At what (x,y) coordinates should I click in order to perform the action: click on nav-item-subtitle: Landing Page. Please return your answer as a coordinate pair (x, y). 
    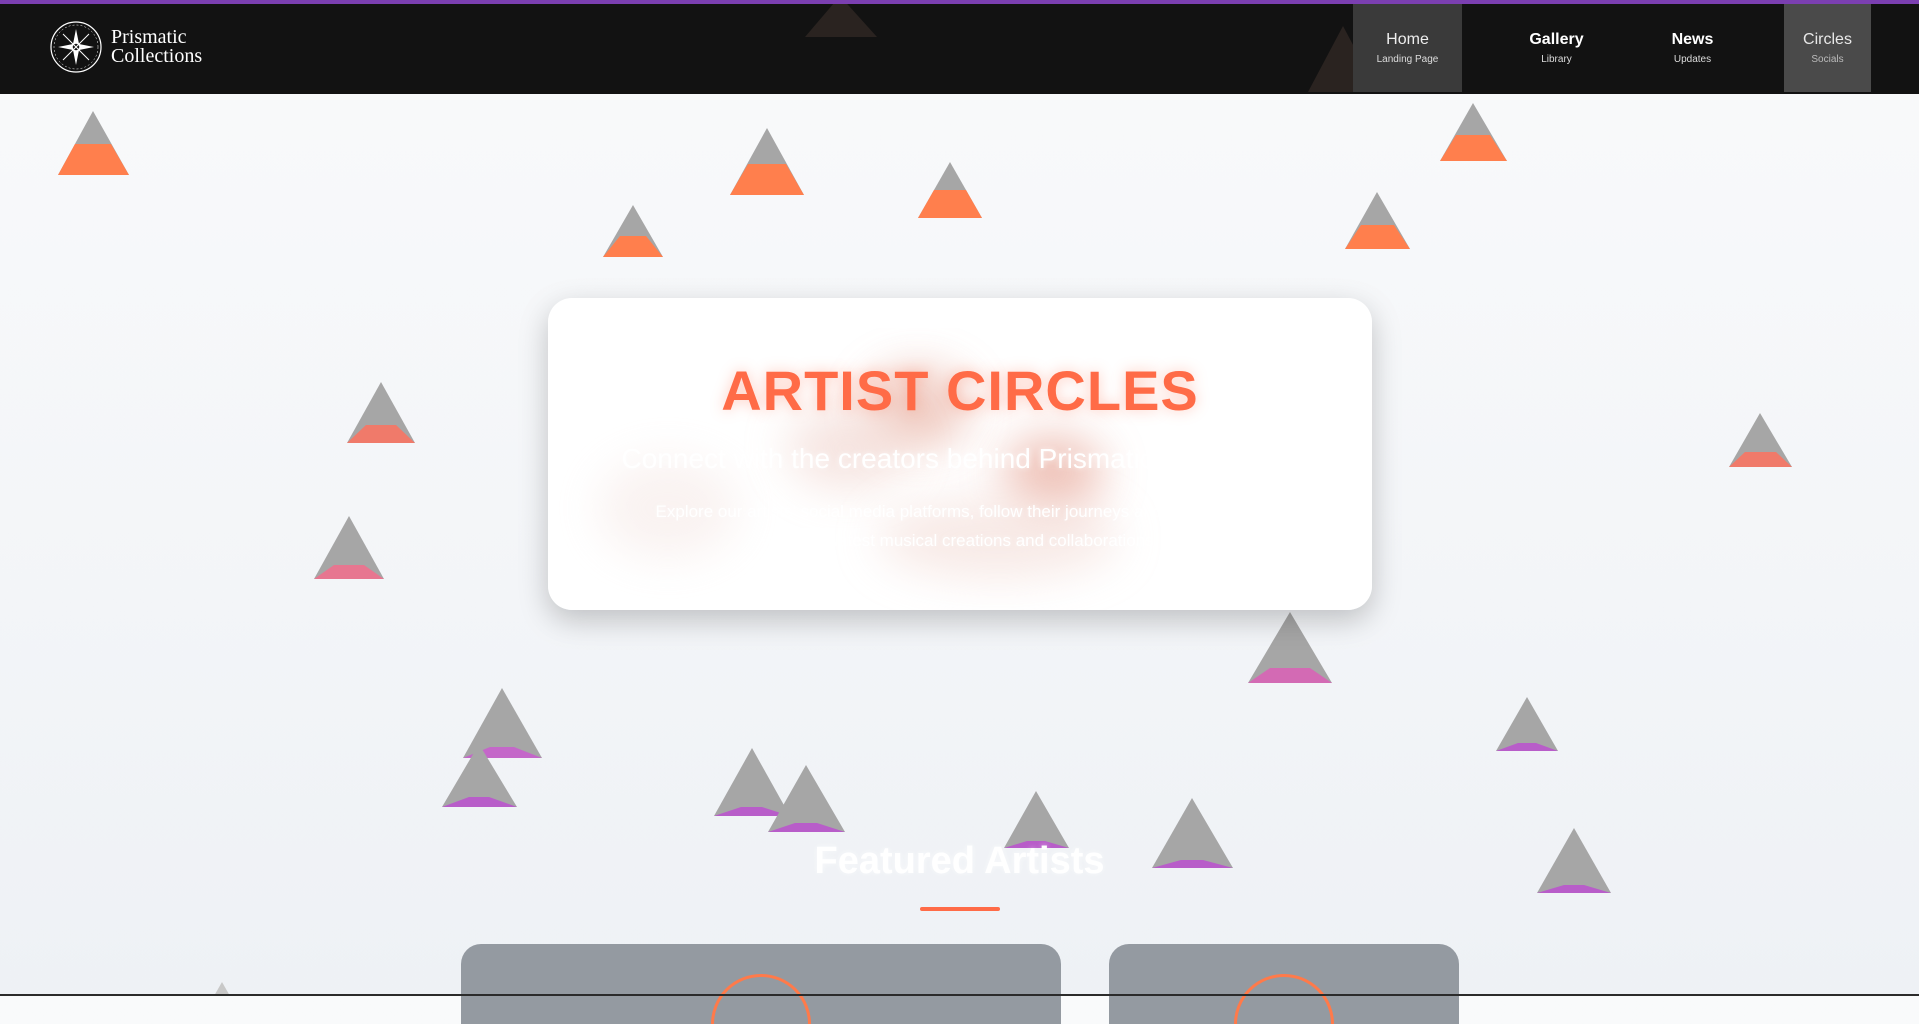
    Looking at the image, I should click on (1407, 59).